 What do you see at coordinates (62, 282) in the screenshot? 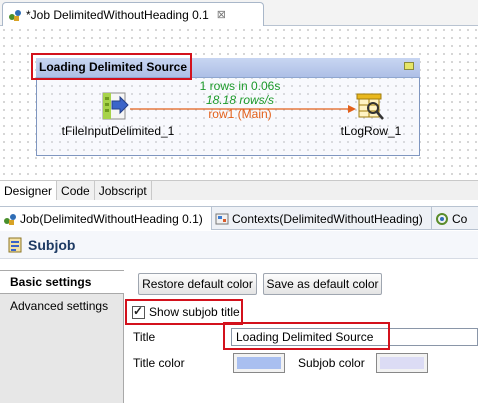
I see `tab-basic-settings: Basic settings` at bounding box center [62, 282].